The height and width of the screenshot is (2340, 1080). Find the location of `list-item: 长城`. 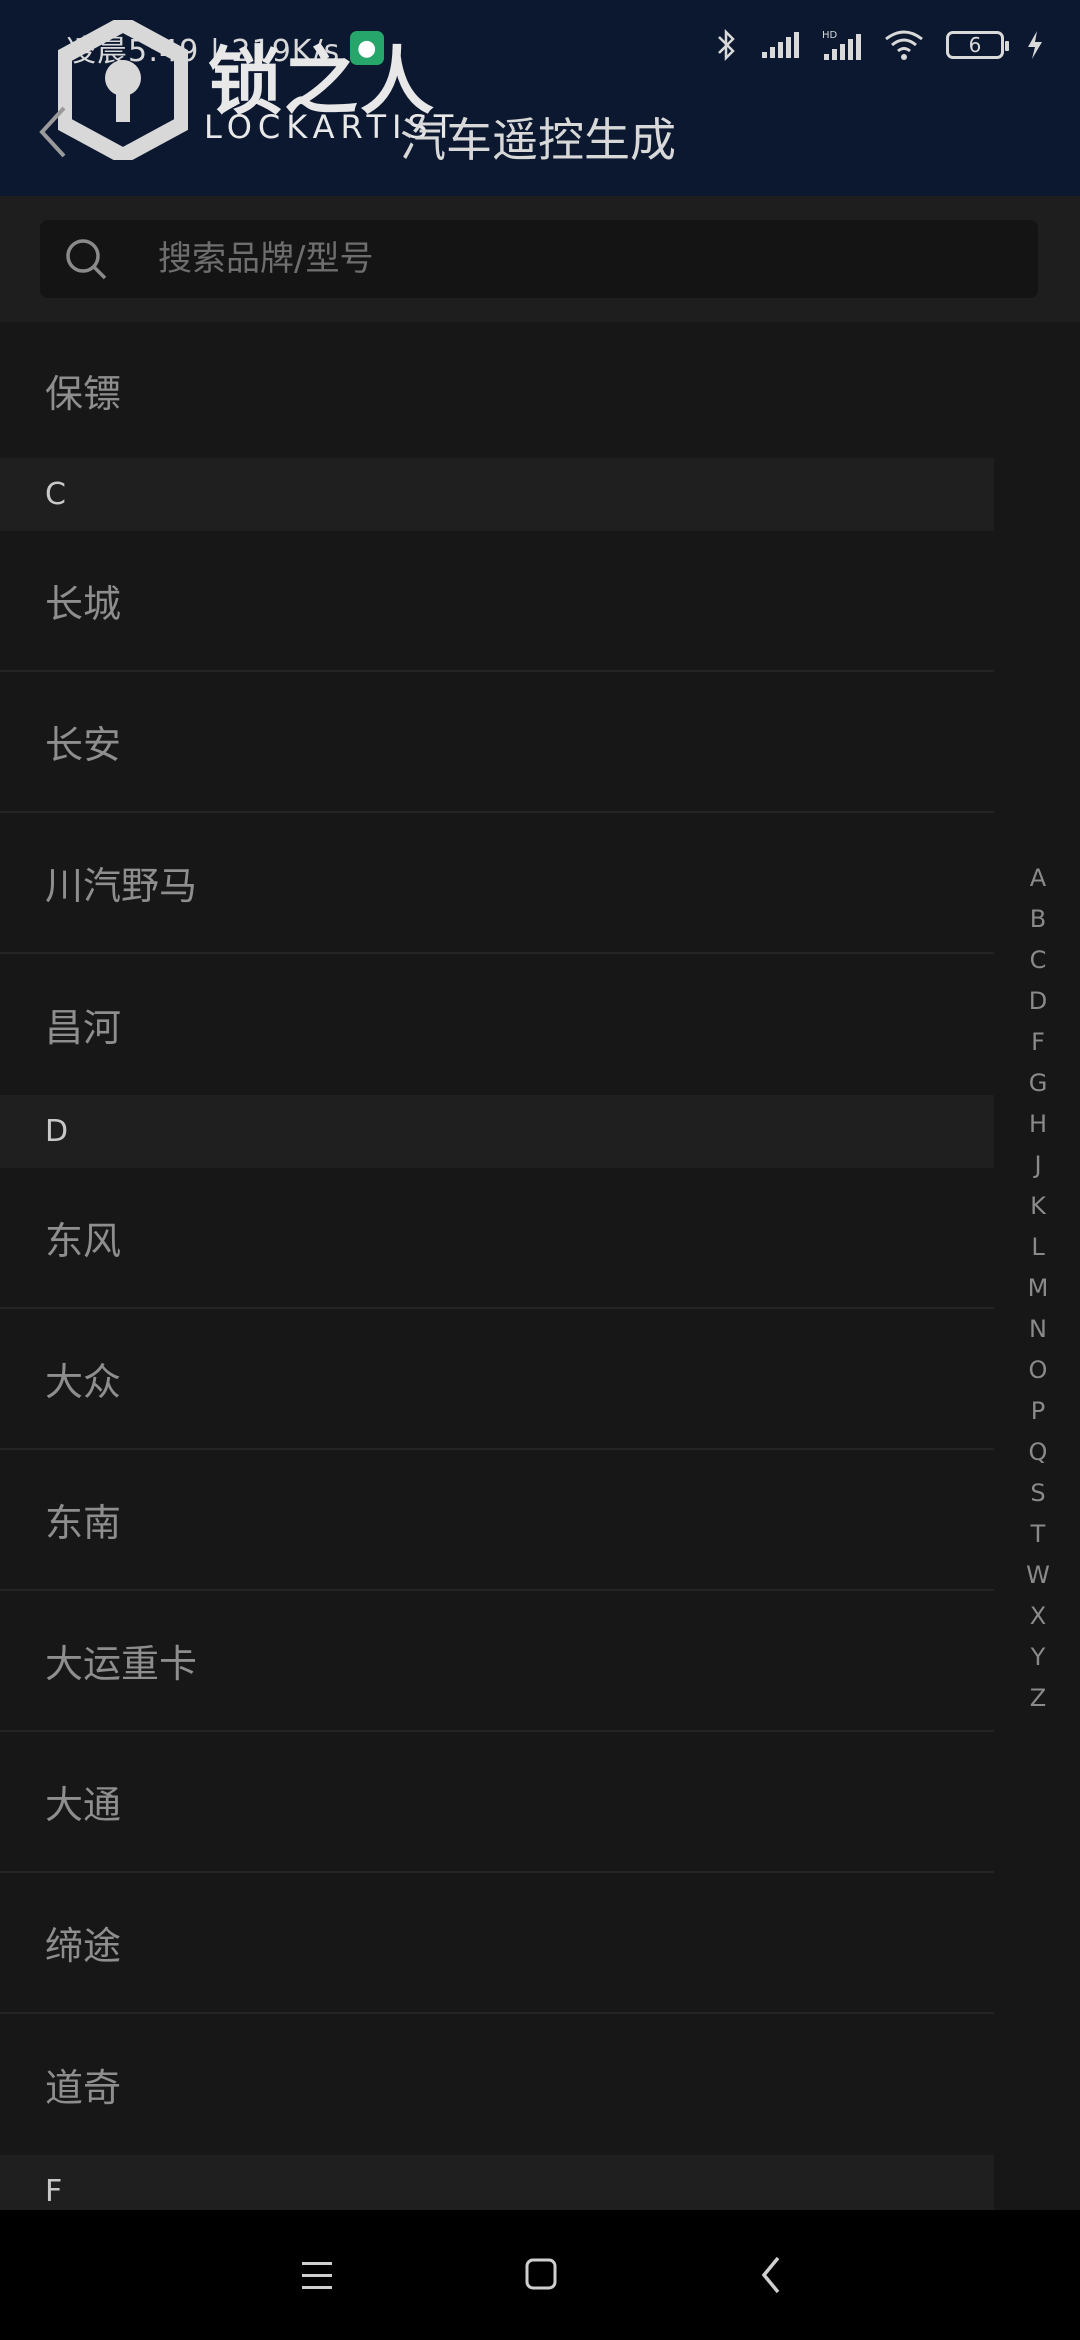

list-item: 长城 is located at coordinates (497, 601).